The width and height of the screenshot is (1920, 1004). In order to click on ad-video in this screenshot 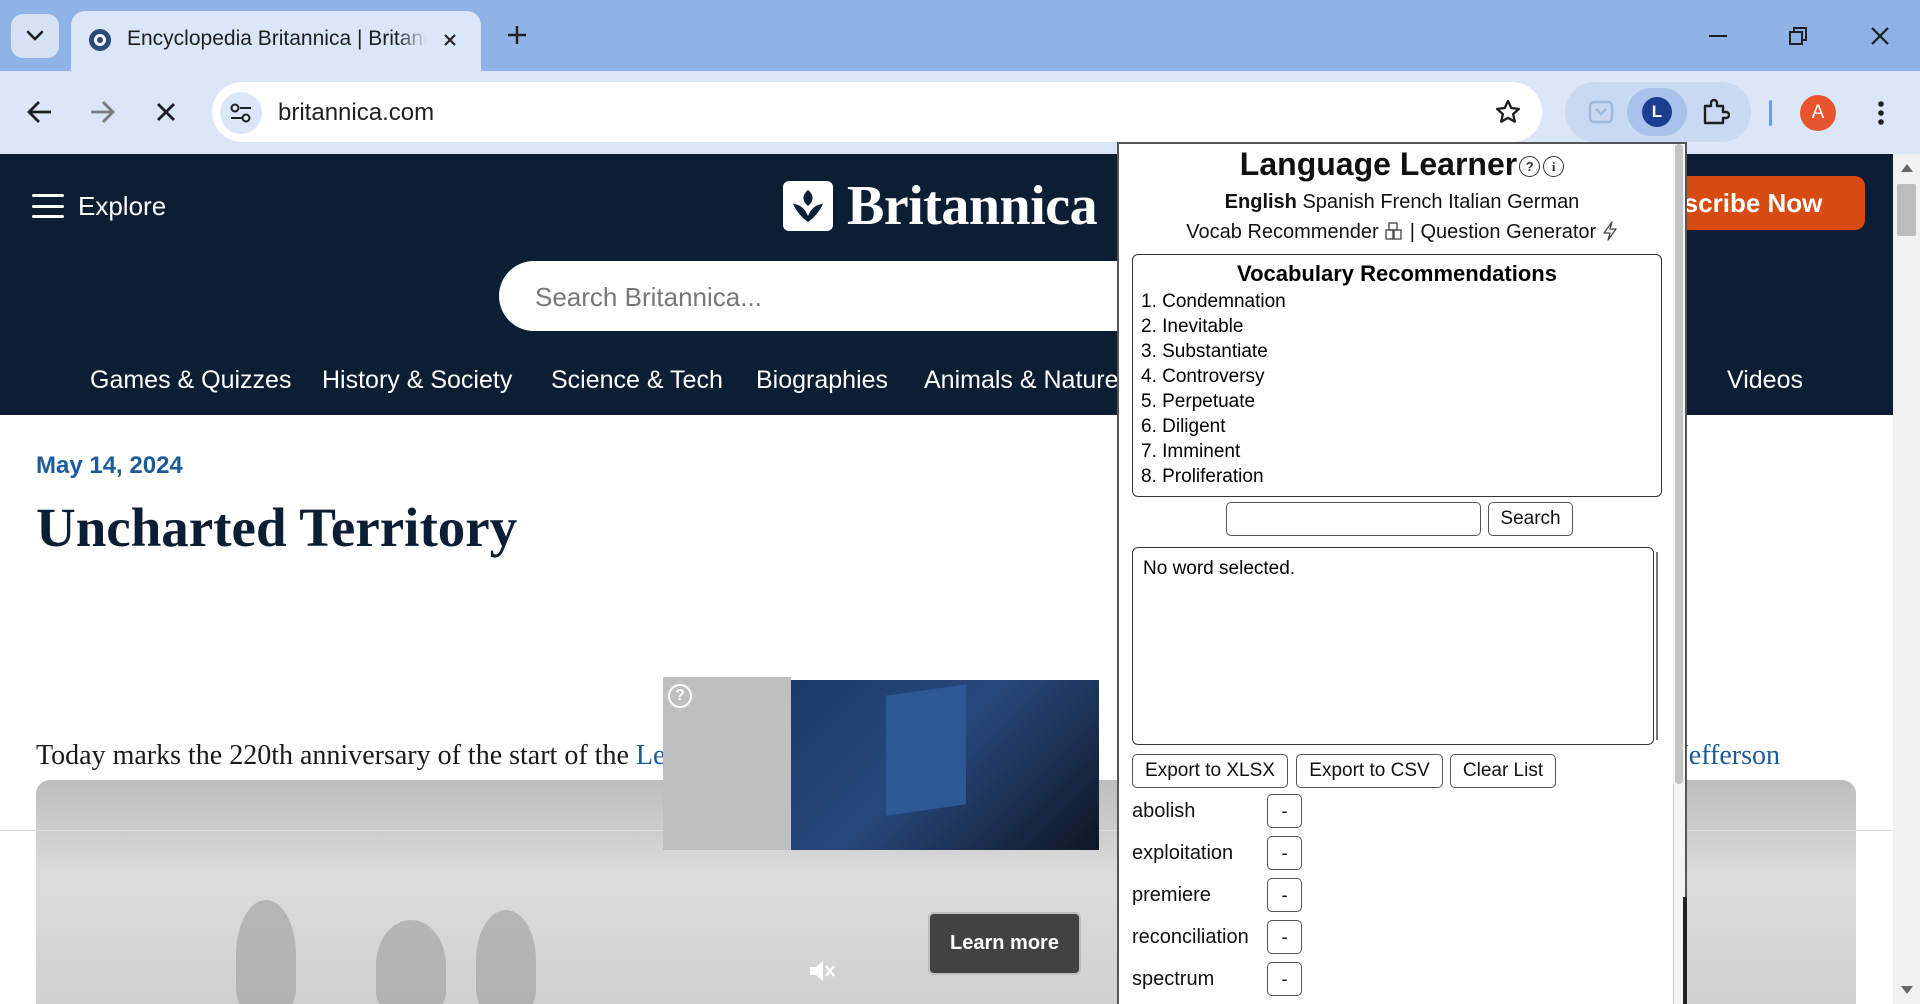, I will do `click(945, 765)`.